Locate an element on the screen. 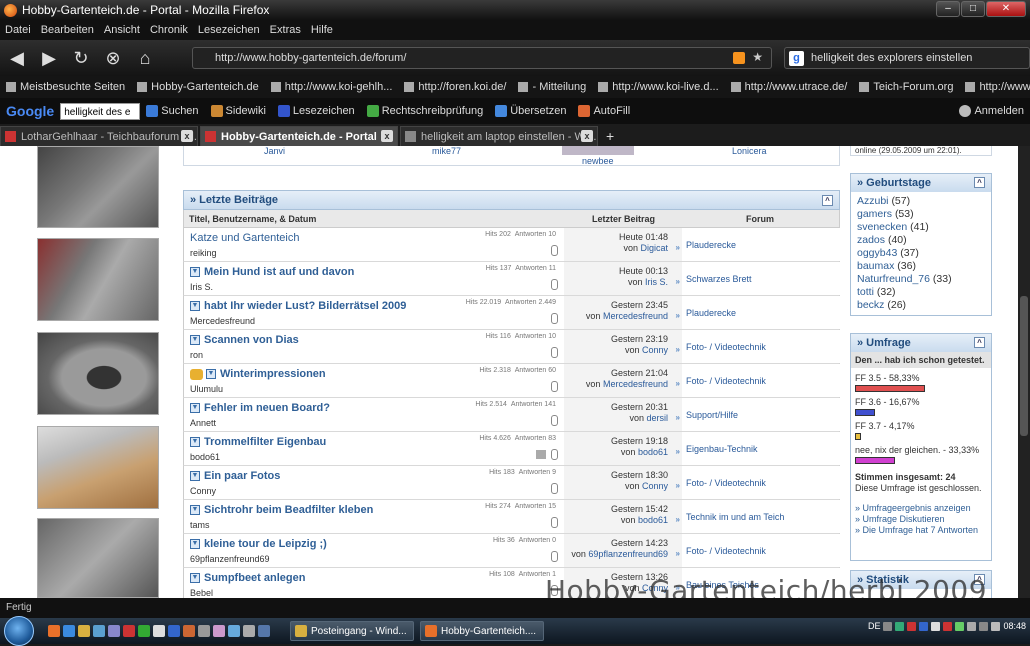 This screenshot has width=1030, height=646. spellcheck-button: Rechtschreibprüfung is located at coordinates (425, 111).